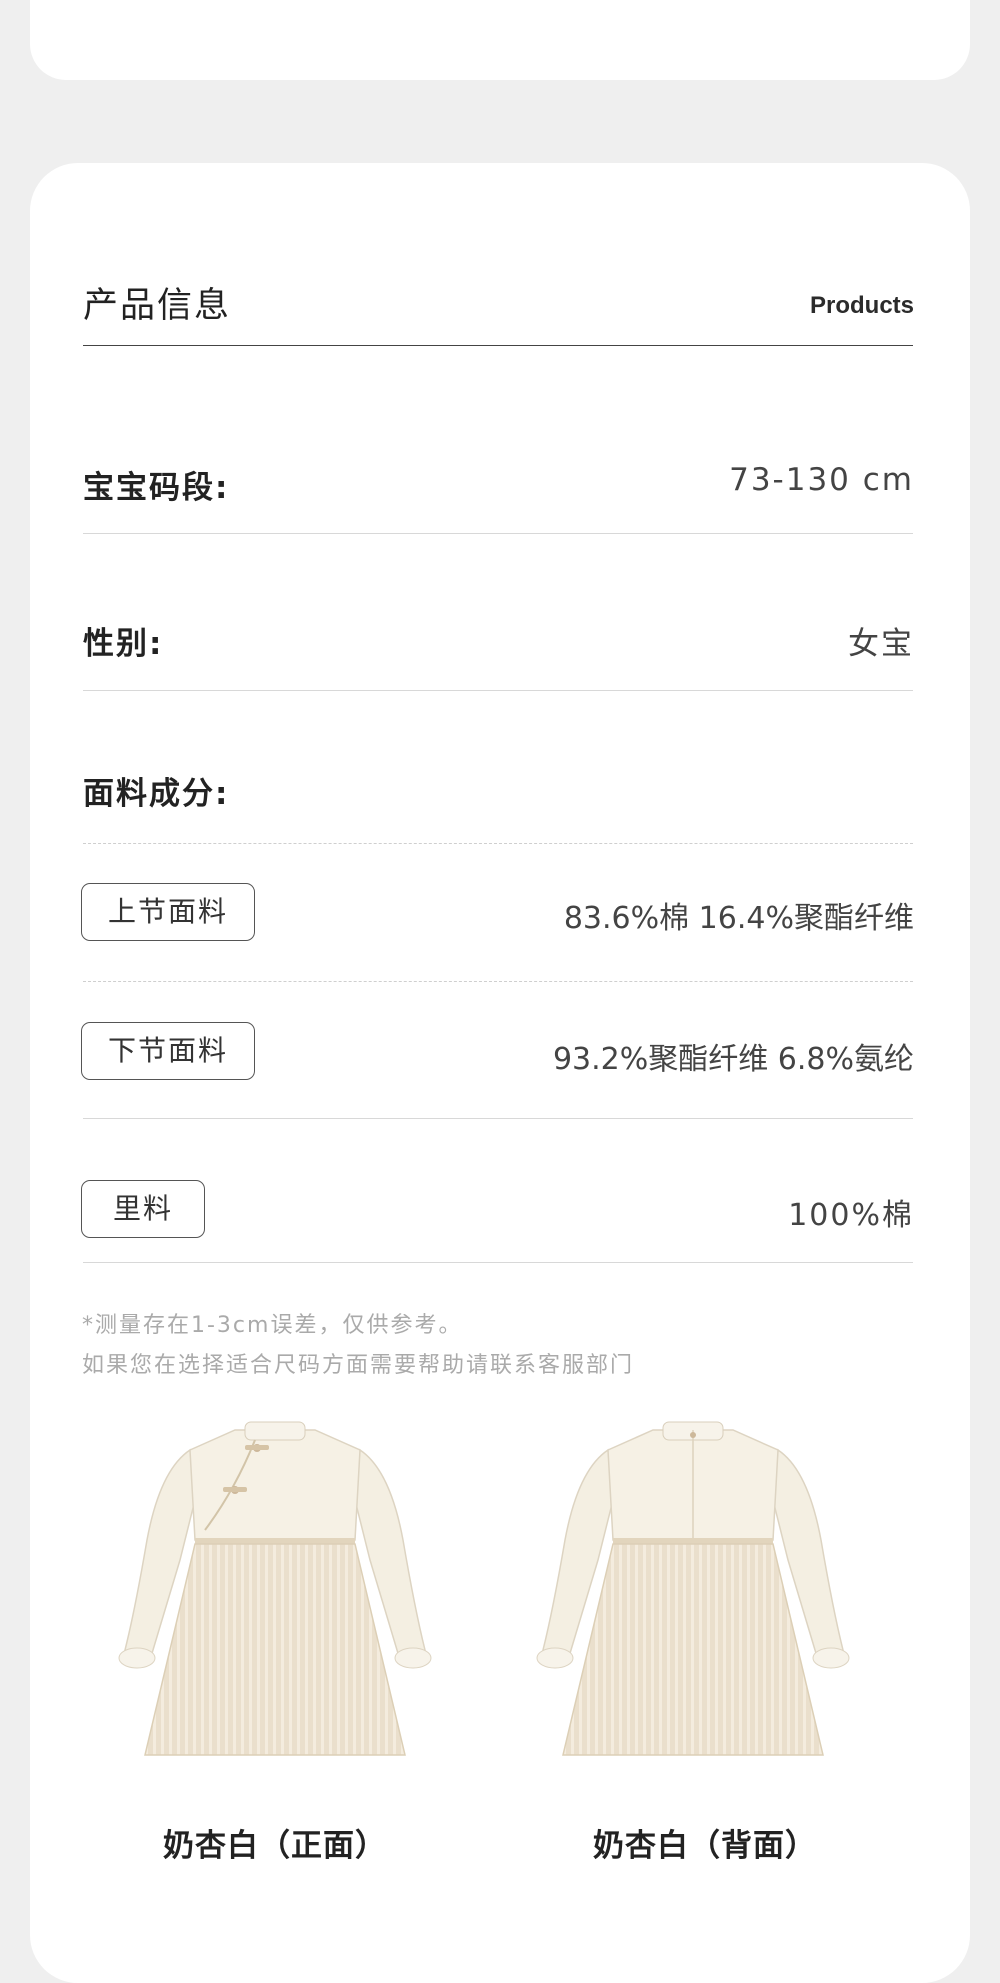 The image size is (1000, 1983). What do you see at coordinates (156, 488) in the screenshot?
I see `size-label: 宝宝码段:` at bounding box center [156, 488].